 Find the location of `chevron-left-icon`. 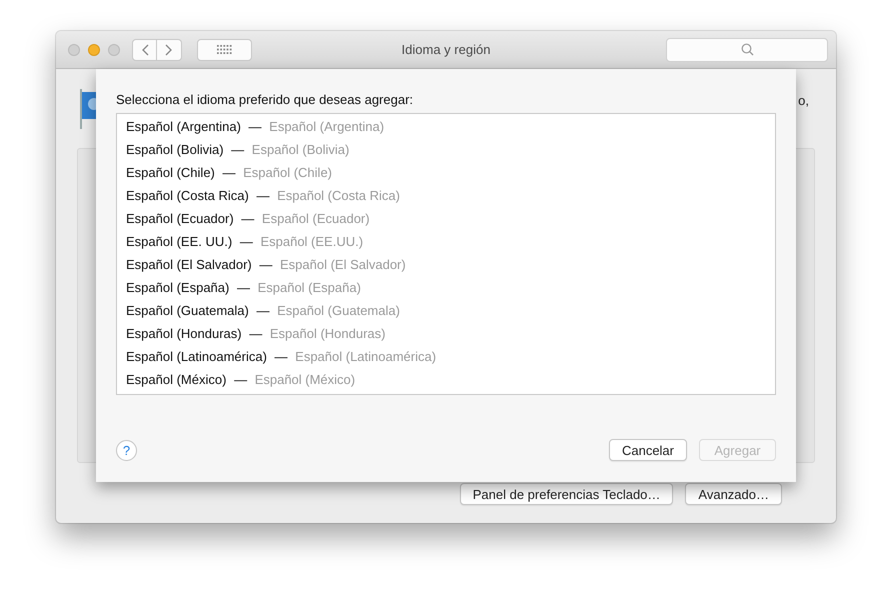

chevron-left-icon is located at coordinates (144, 50).